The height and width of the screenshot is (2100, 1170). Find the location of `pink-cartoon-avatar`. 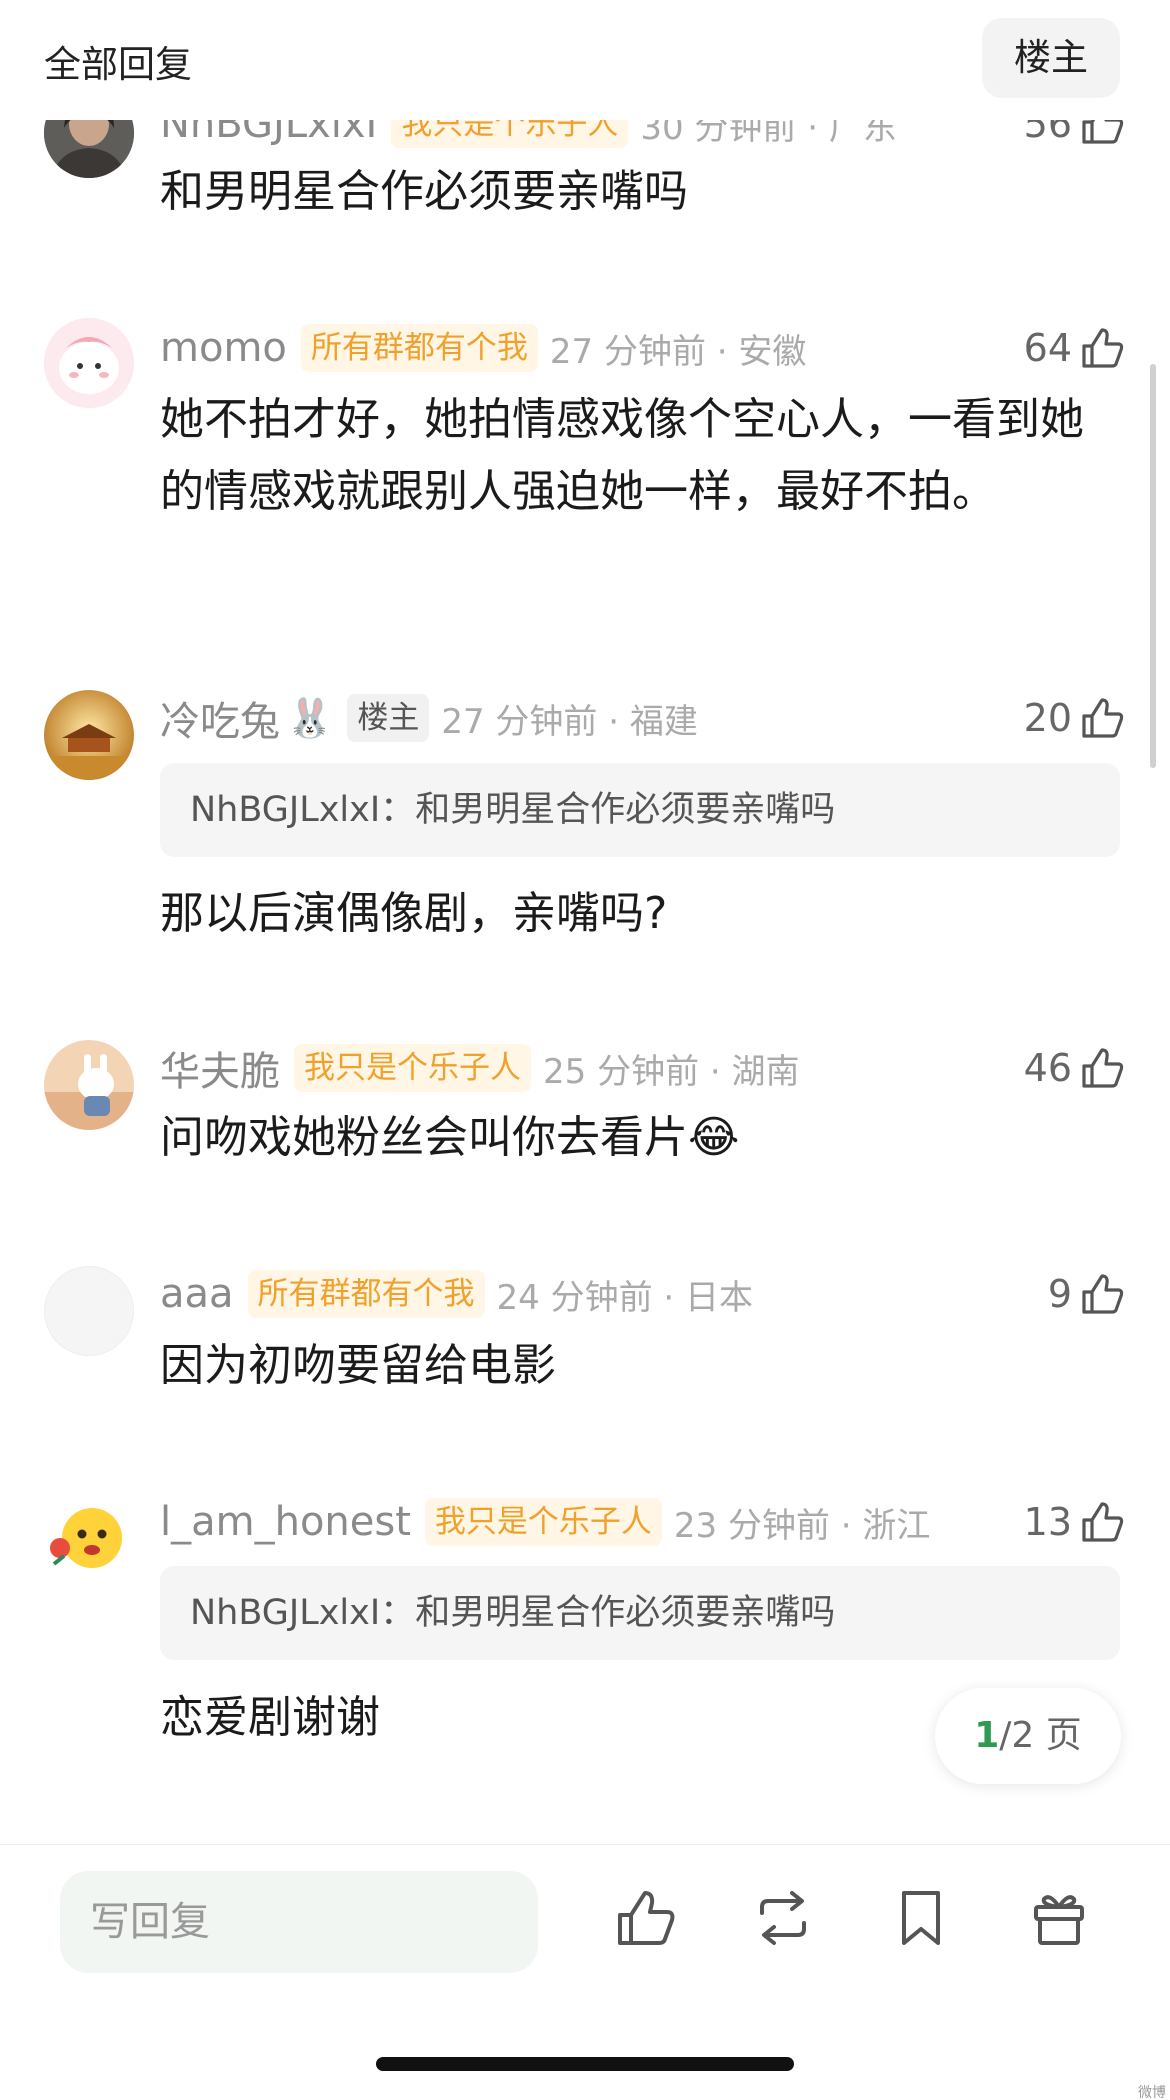

pink-cartoon-avatar is located at coordinates (89, 363).